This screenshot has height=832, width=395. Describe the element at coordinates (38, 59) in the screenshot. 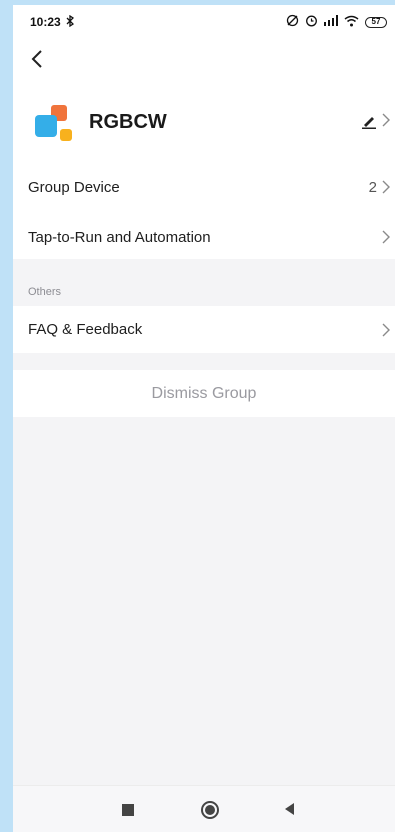

I see `back-arrow-icon` at that location.